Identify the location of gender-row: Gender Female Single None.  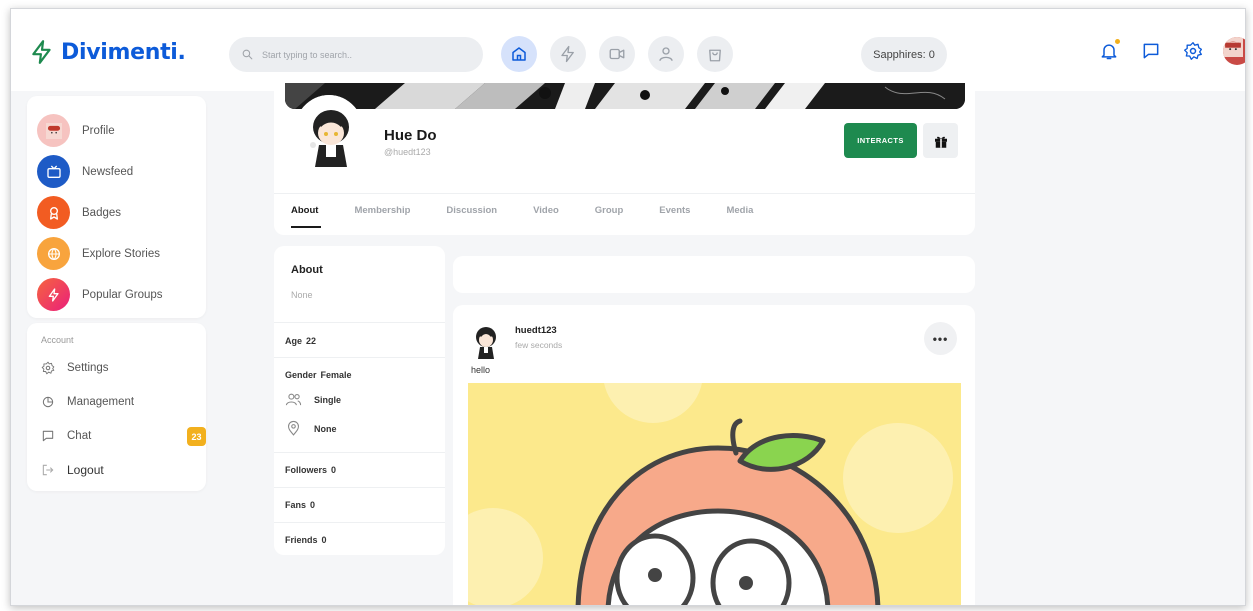
(359, 404).